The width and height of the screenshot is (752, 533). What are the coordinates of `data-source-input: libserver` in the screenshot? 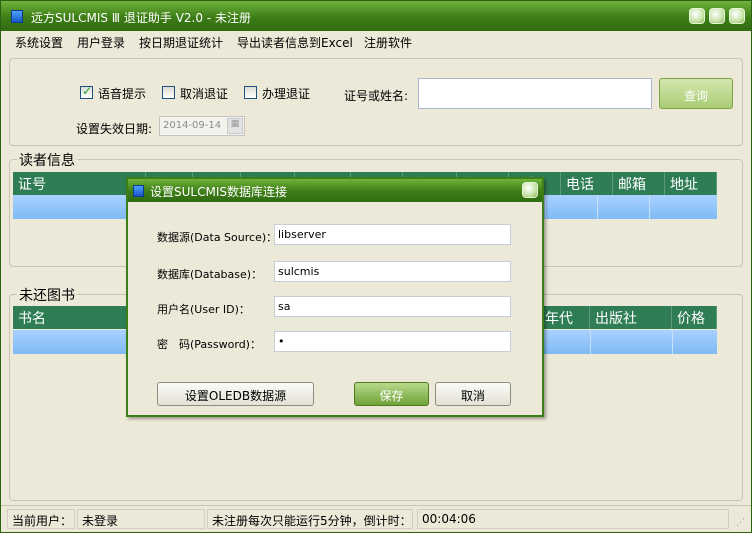 It's located at (392, 234).